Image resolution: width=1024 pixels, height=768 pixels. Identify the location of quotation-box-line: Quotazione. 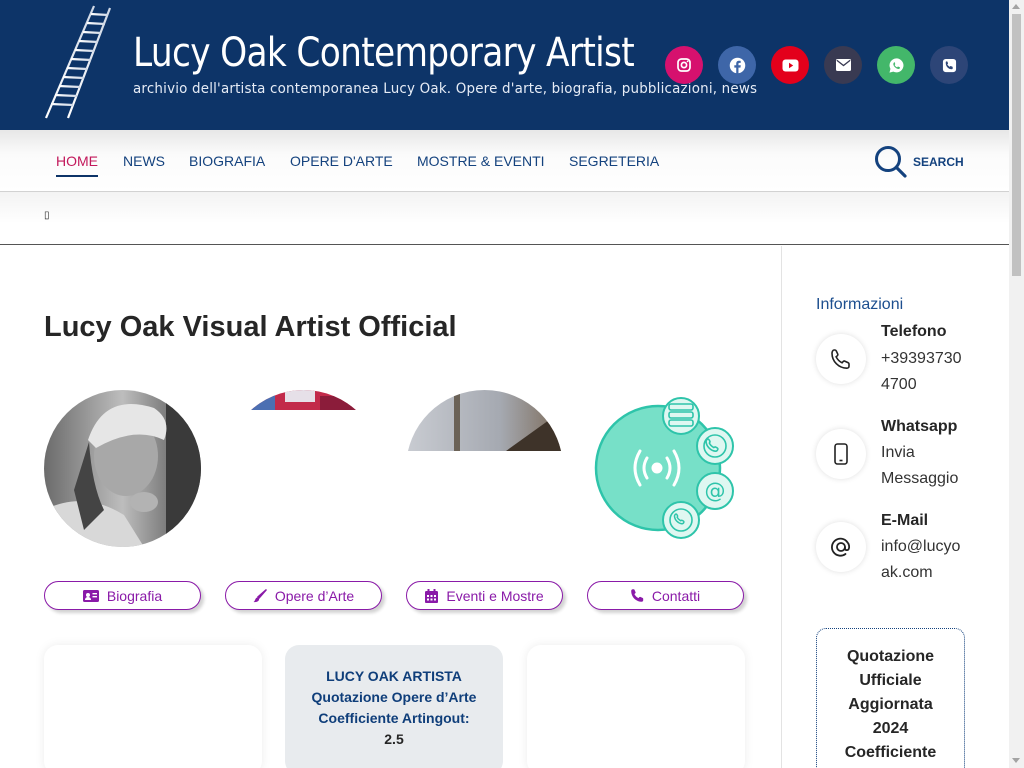
(890, 656).